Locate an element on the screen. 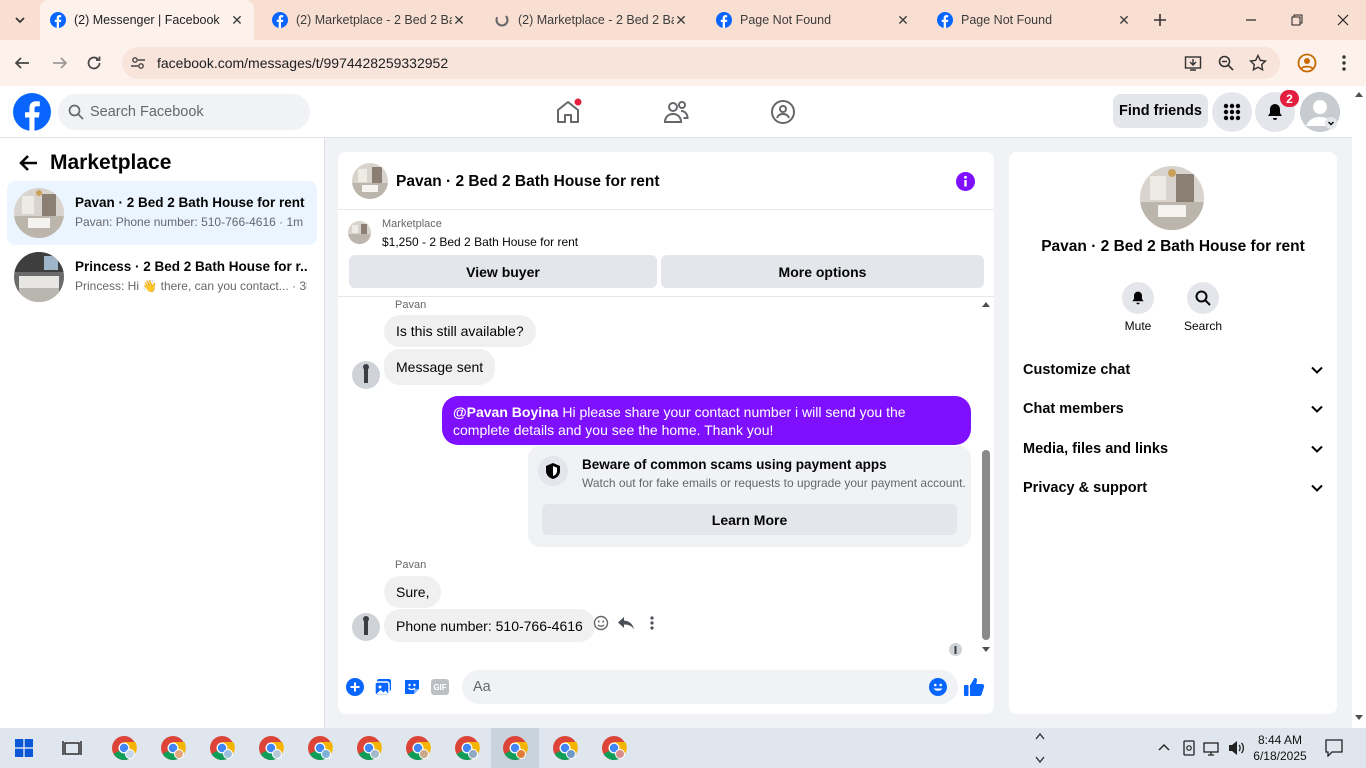  back-arrow-icon is located at coordinates (28, 163).